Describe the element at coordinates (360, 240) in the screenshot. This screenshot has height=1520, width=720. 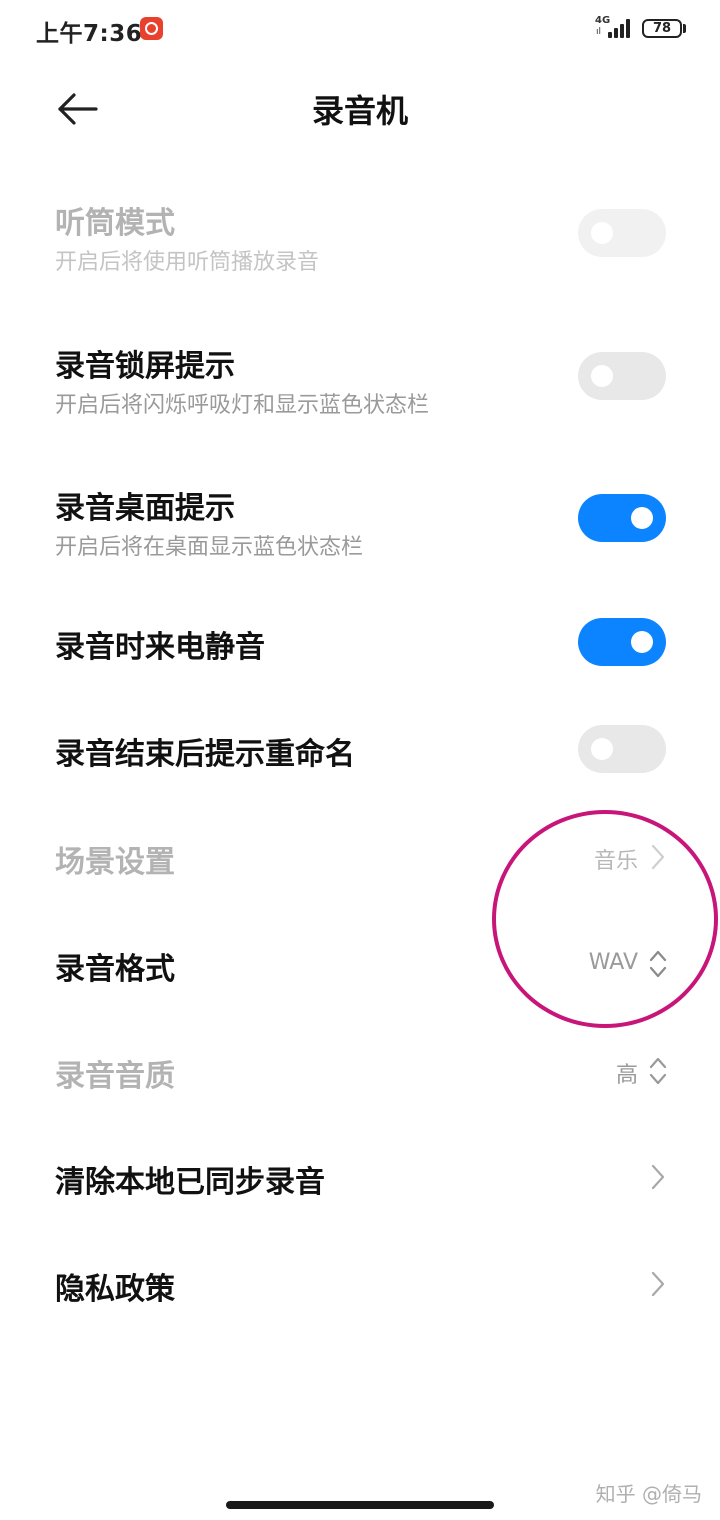
I see `setting-earpiece-mode: 听筒模式 开启后将使用听筒播放录音` at that location.